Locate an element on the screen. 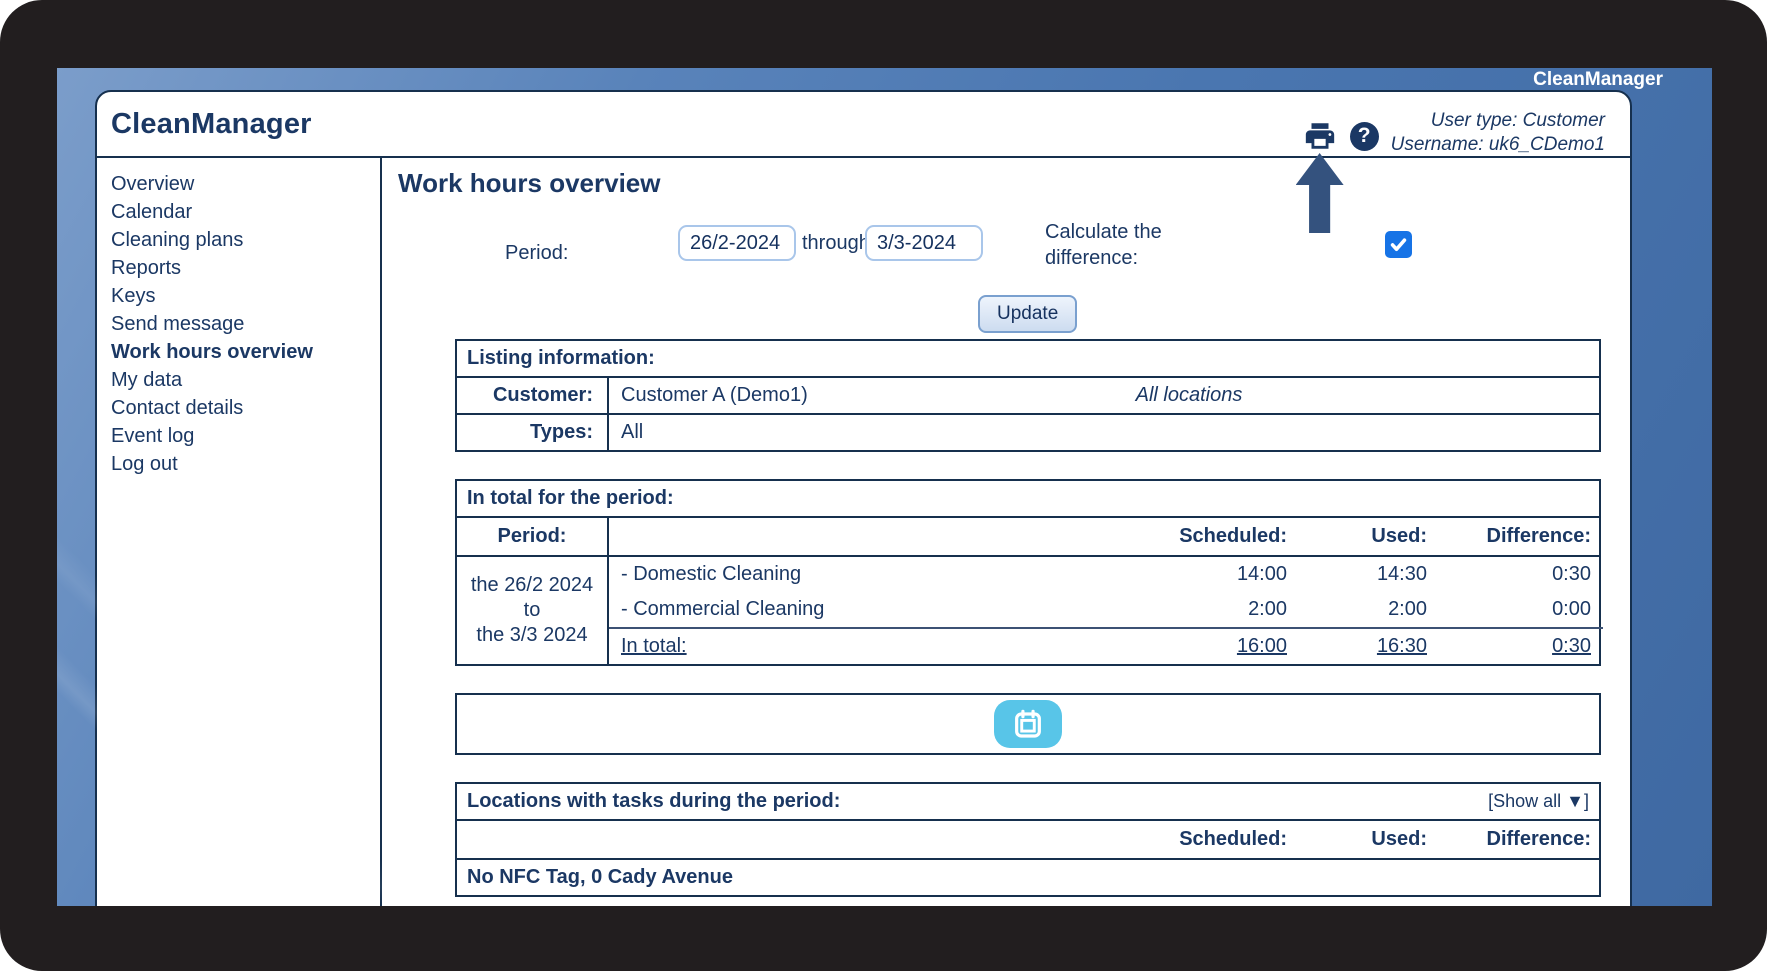 The width and height of the screenshot is (1767, 971). calendar-view-button is located at coordinates (1028, 724).